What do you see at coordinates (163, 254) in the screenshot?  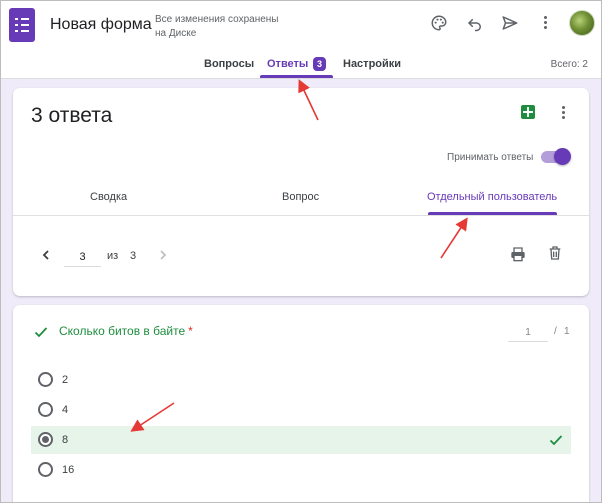 I see `chevron-right-icon` at bounding box center [163, 254].